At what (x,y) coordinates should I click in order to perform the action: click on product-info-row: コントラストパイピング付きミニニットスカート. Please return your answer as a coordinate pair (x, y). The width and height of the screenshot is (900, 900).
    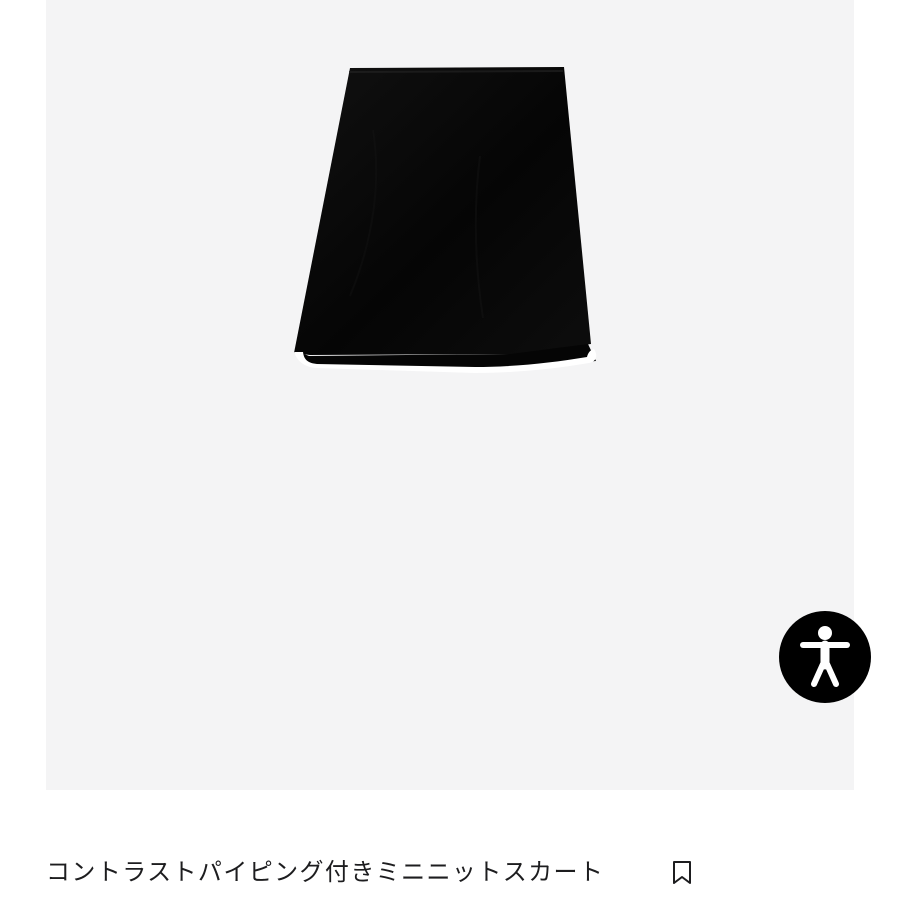
    Looking at the image, I should click on (450, 873).